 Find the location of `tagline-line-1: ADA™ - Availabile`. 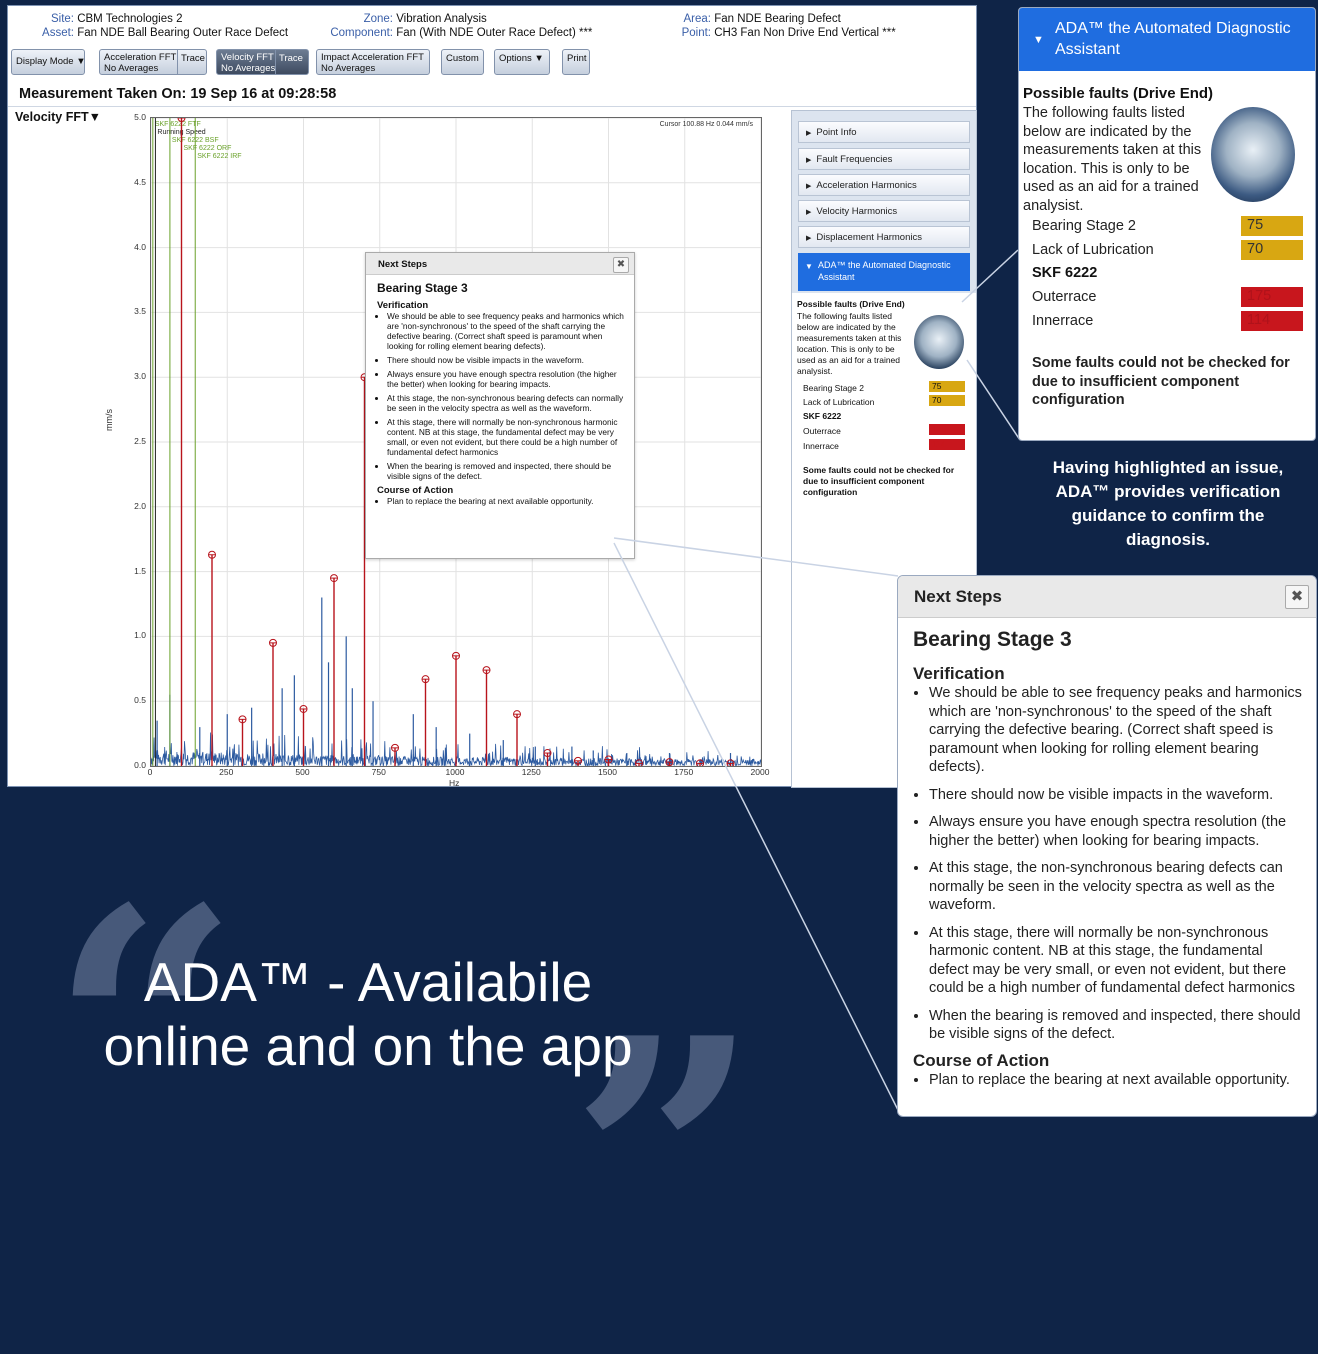

tagline-line-1: ADA™ - Availabile is located at coordinates (368, 982).